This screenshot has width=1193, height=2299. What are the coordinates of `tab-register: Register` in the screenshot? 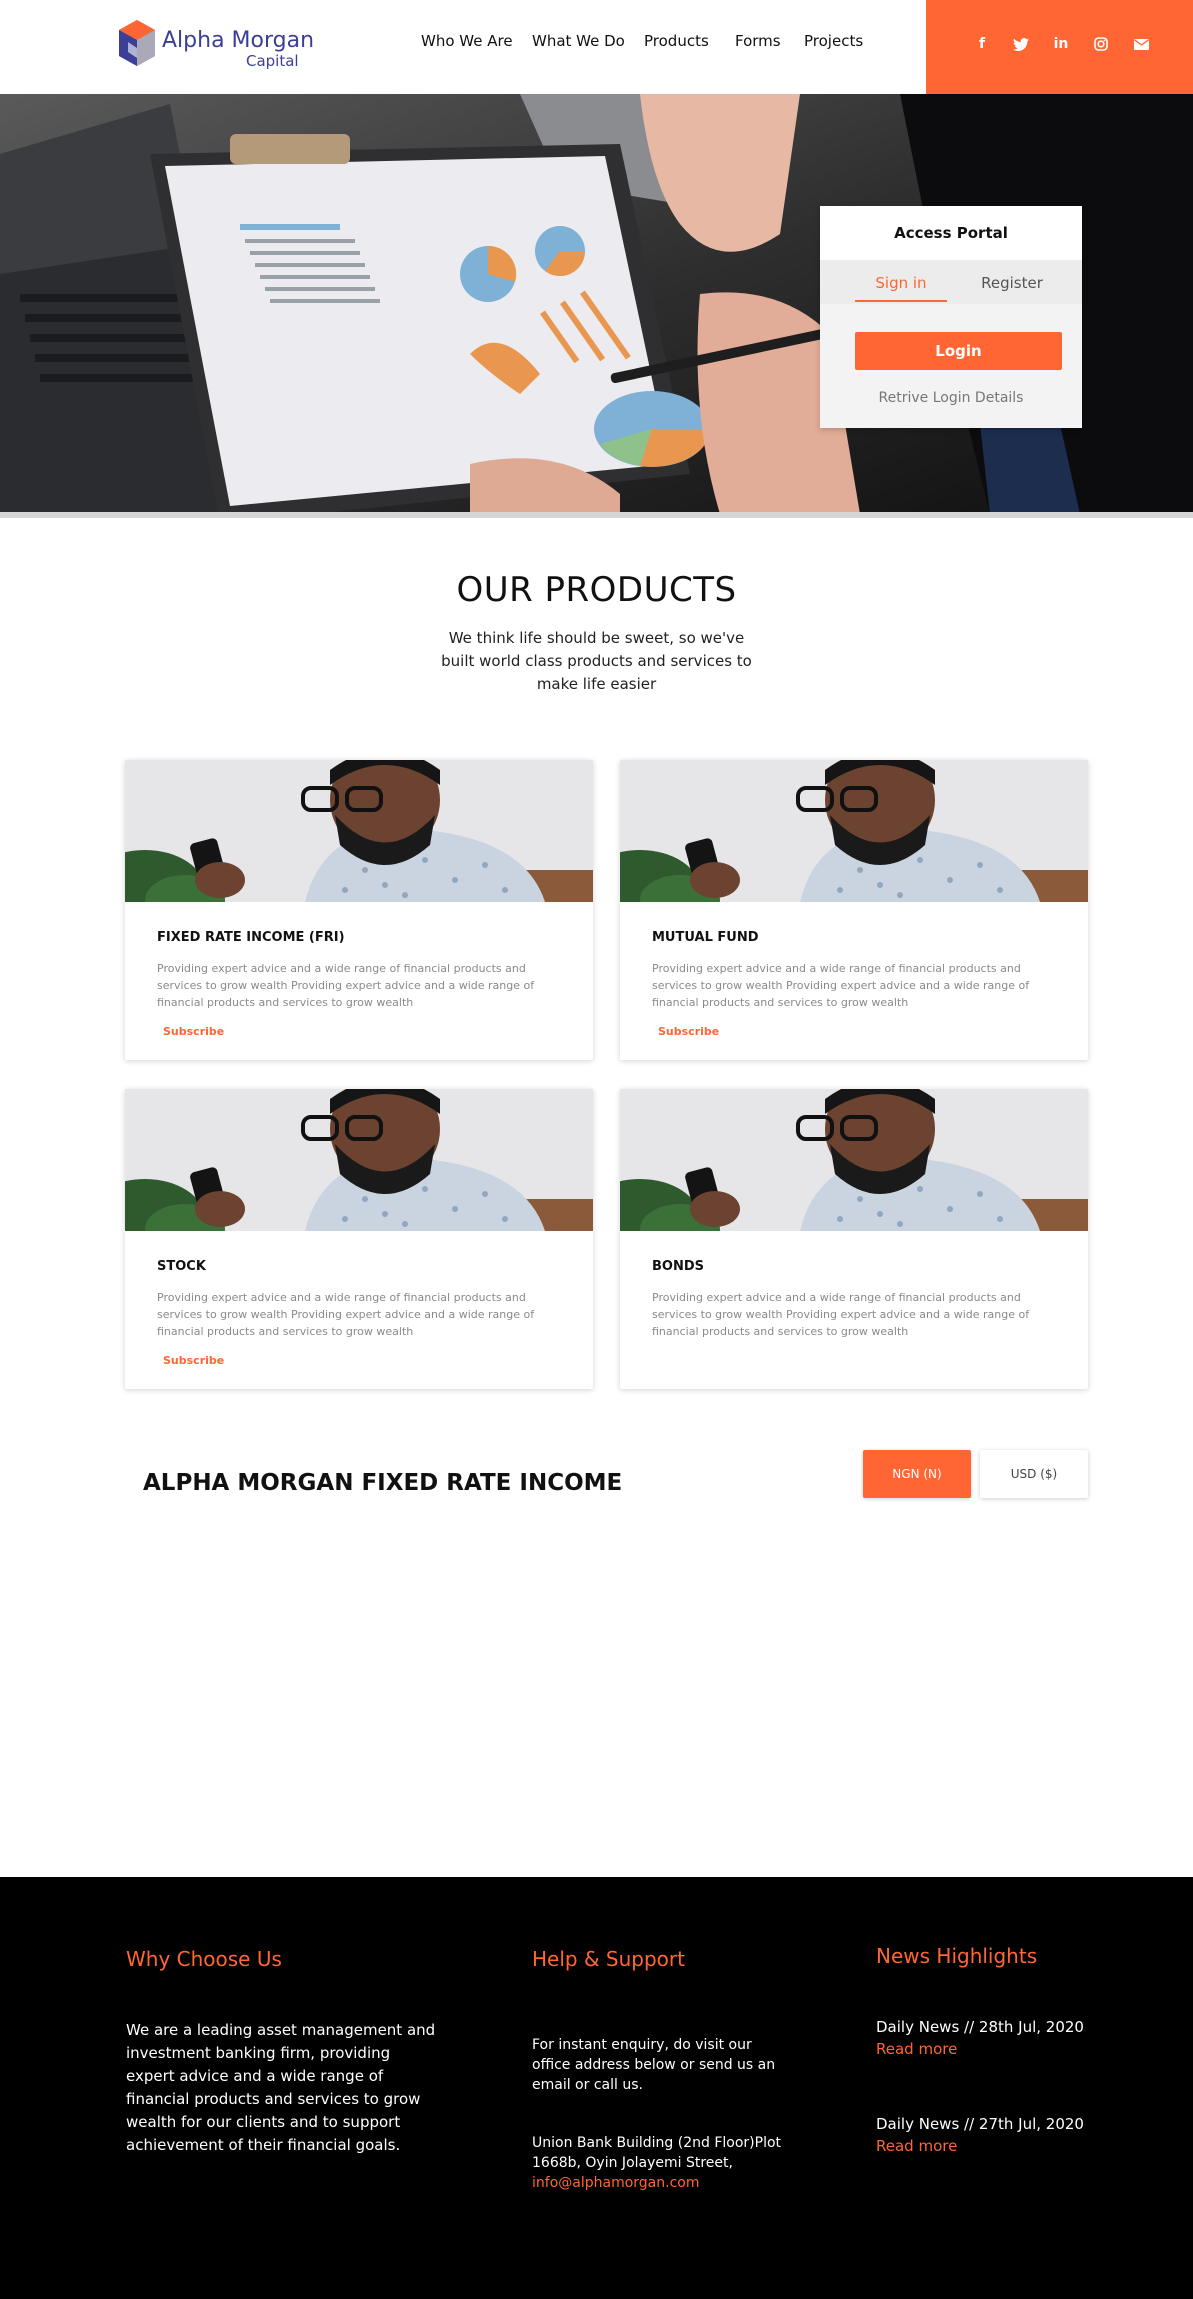 It's located at (1012, 283).